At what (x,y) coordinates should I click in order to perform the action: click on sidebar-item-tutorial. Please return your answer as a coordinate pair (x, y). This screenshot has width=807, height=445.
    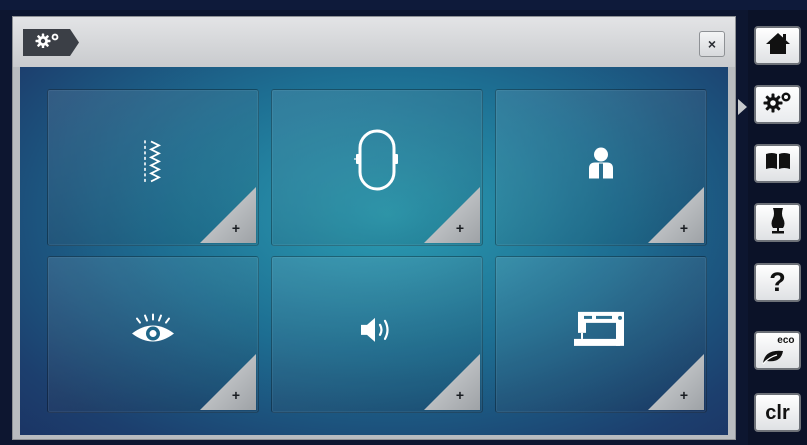
    Looking at the image, I should click on (777, 163).